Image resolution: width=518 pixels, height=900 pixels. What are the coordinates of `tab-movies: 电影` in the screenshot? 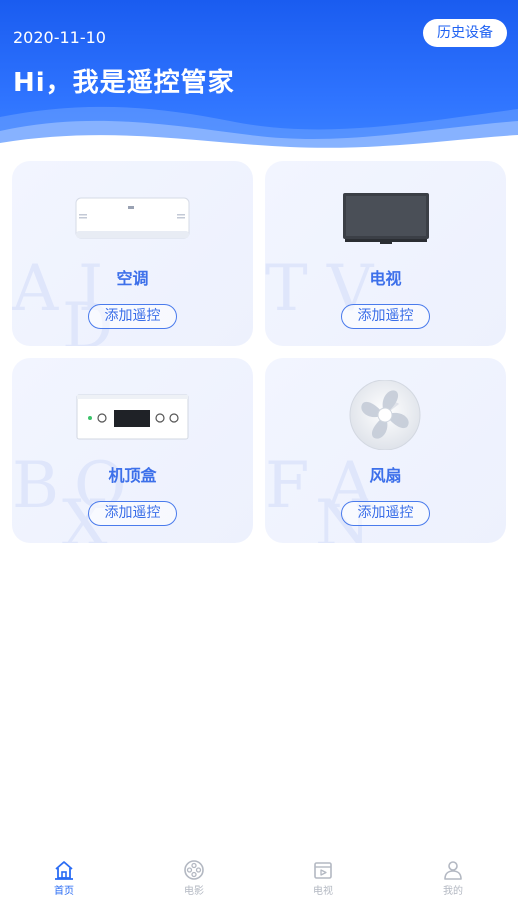 It's located at (194, 879).